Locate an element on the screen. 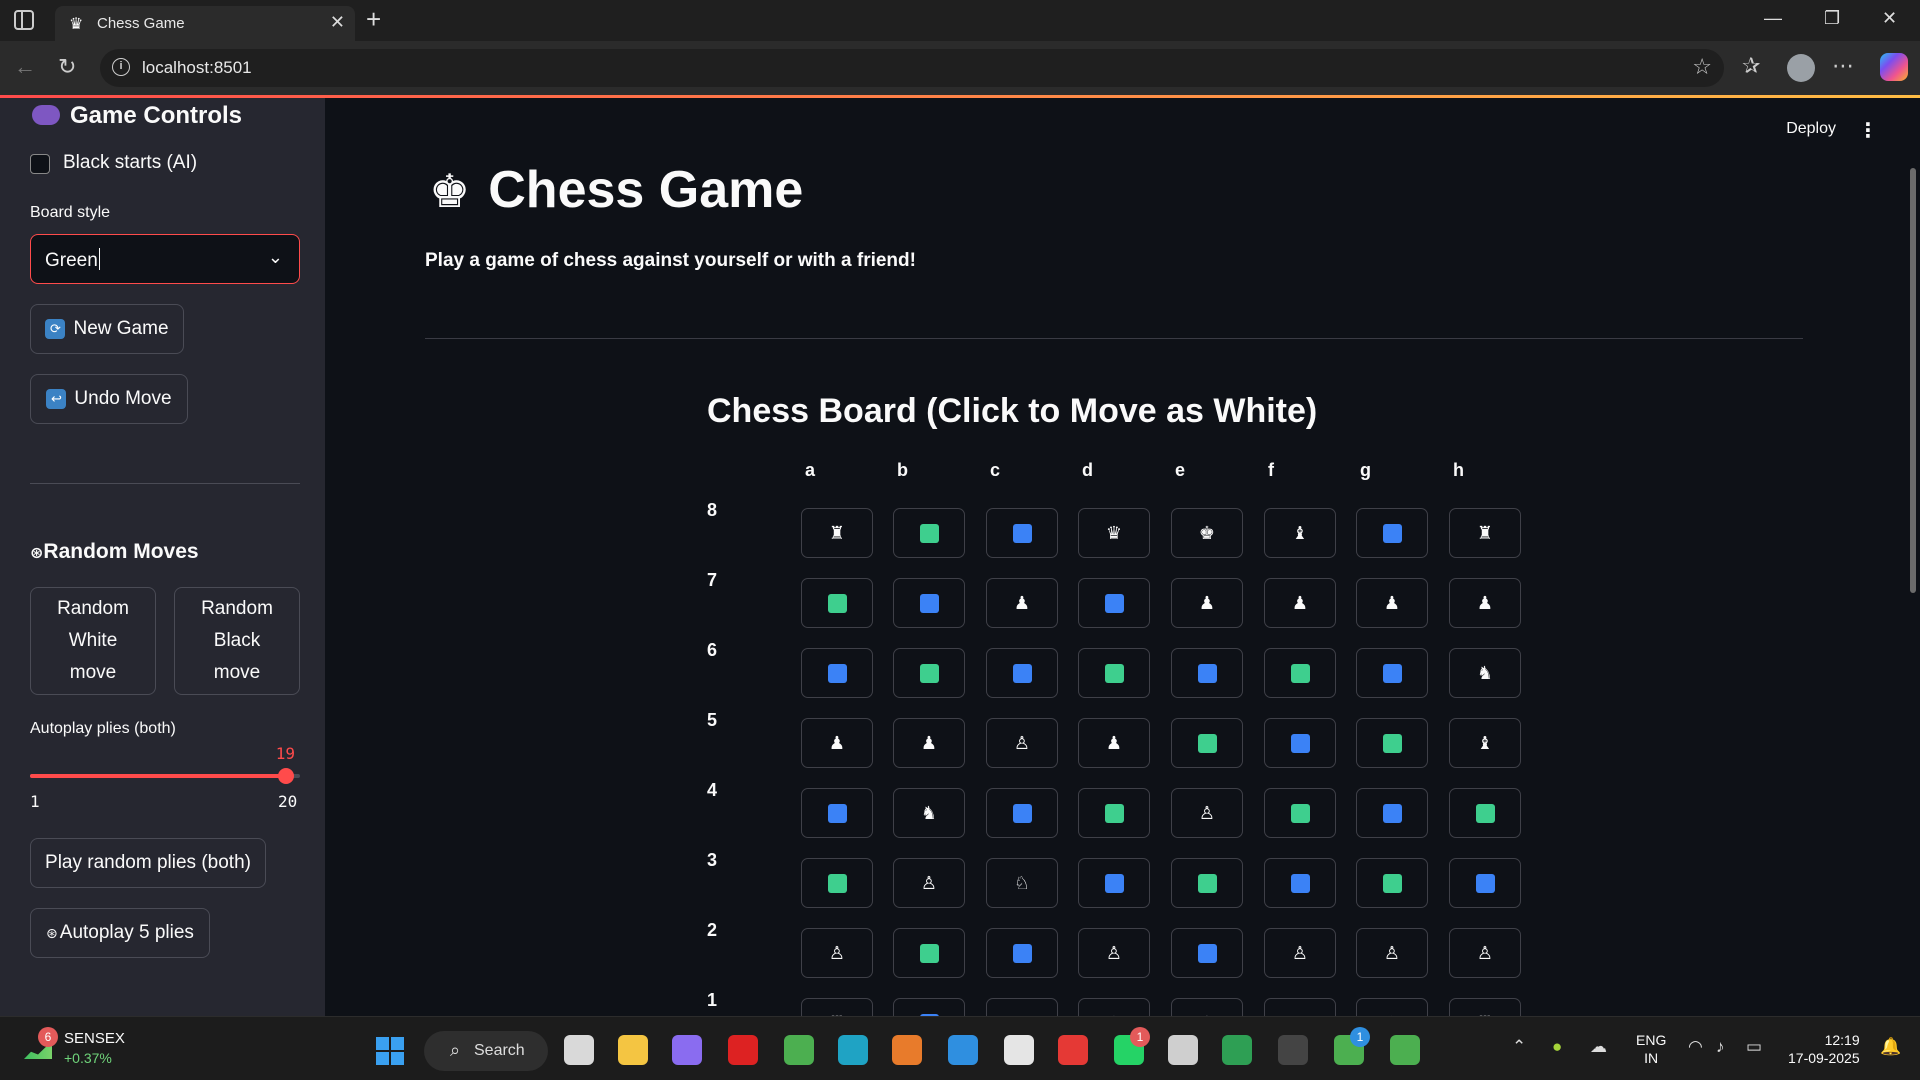 The height and width of the screenshot is (1080, 1920). square-h3 is located at coordinates (1485, 883).